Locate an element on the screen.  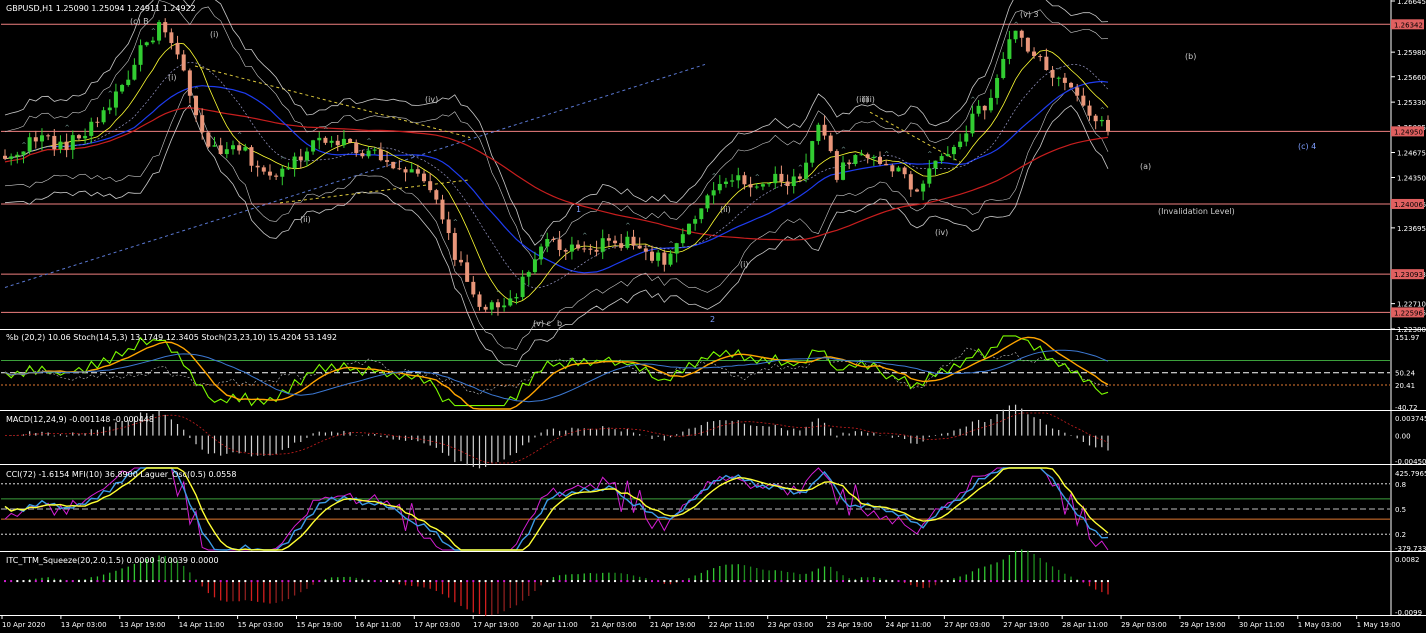
price-tick-label: 1.22380 is located at coordinates (1411, 330).